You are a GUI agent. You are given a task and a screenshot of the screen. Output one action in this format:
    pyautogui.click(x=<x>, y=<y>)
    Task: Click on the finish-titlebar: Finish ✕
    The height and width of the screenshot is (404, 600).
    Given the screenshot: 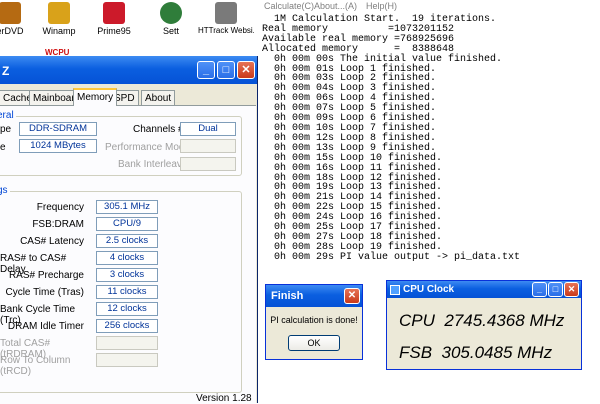 What is the action you would take?
    pyautogui.click(x=314, y=296)
    